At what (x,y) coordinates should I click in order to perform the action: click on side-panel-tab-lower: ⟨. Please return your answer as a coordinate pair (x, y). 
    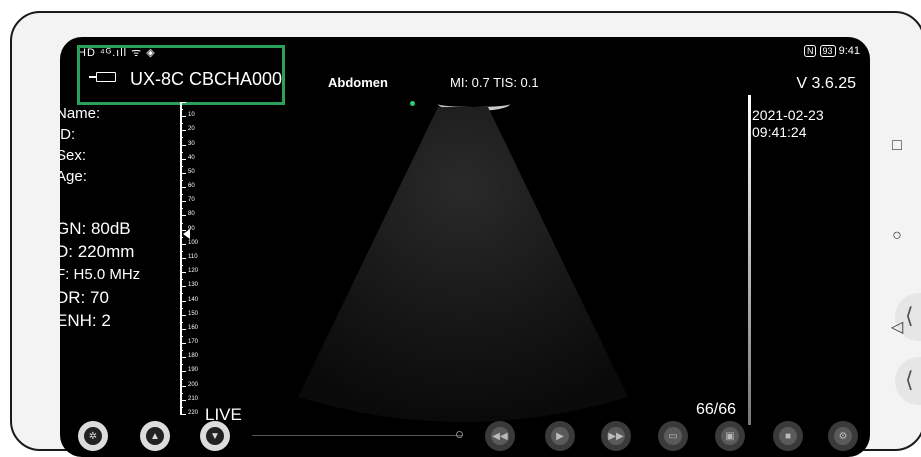
    Looking at the image, I should click on (908, 381).